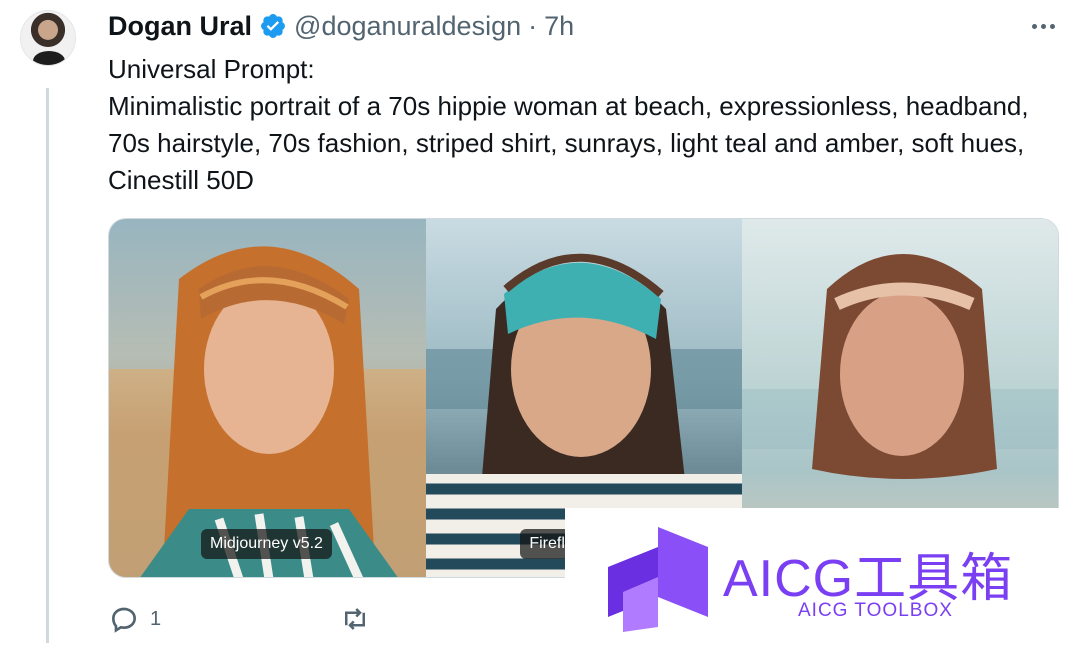 The height and width of the screenshot is (645, 1080). I want to click on retweet-icon, so click(355, 619).